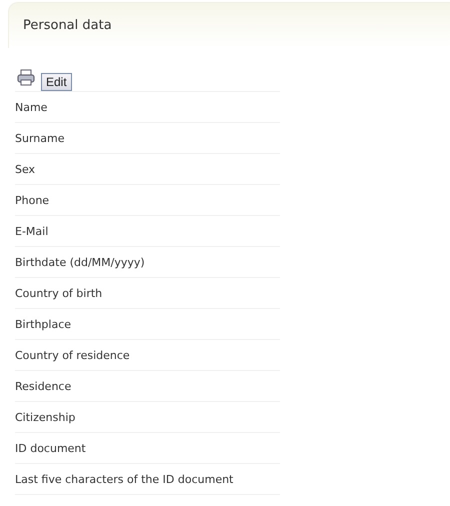 The image size is (450, 506). What do you see at coordinates (80, 262) in the screenshot?
I see `field-label: Birthdate (dd/MM/yyyy)` at bounding box center [80, 262].